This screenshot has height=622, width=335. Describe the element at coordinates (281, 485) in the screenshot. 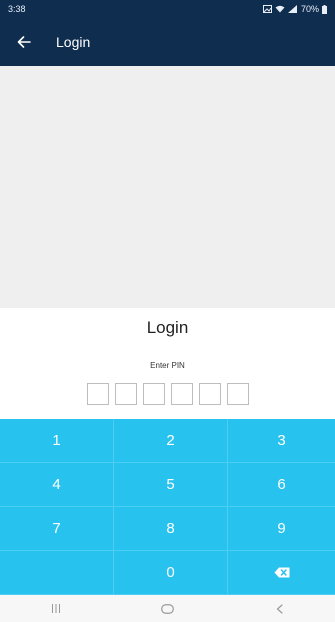

I see `key-6: 6` at that location.